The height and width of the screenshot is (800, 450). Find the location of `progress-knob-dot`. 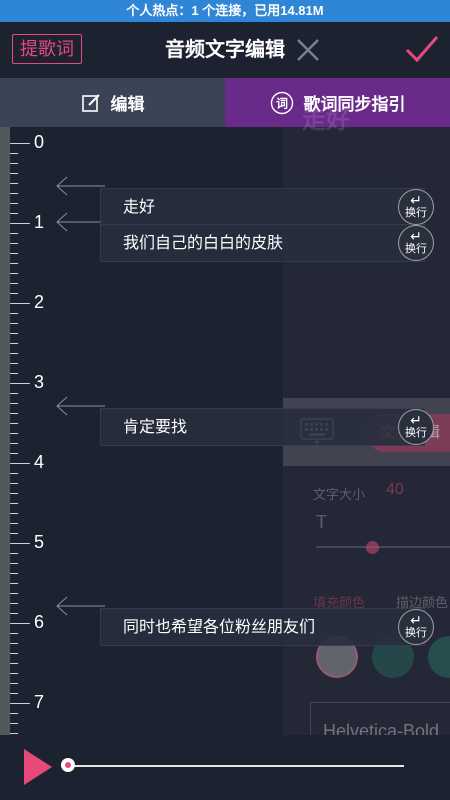

progress-knob-dot is located at coordinates (68, 765).